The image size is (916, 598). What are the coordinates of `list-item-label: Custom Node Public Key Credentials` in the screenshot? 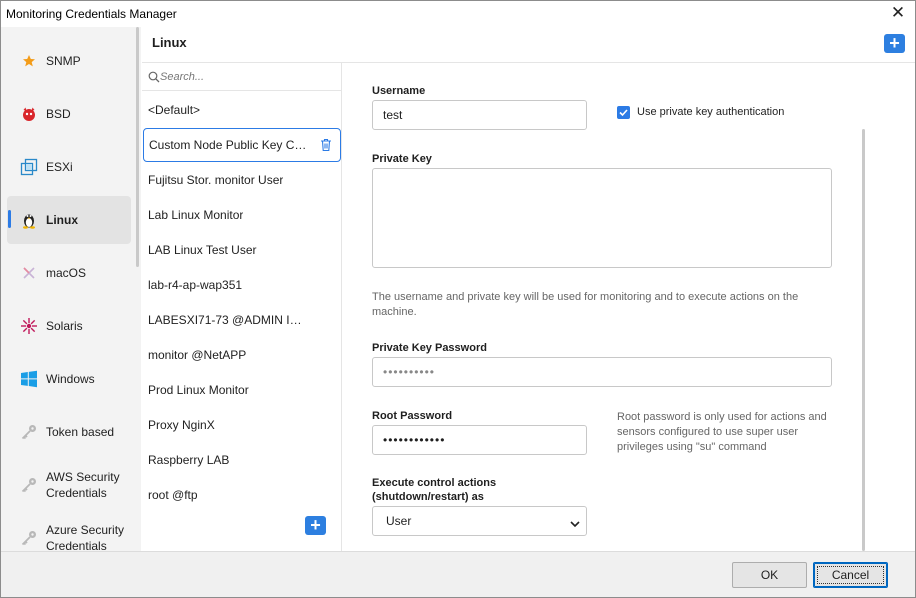 It's located at (229, 145).